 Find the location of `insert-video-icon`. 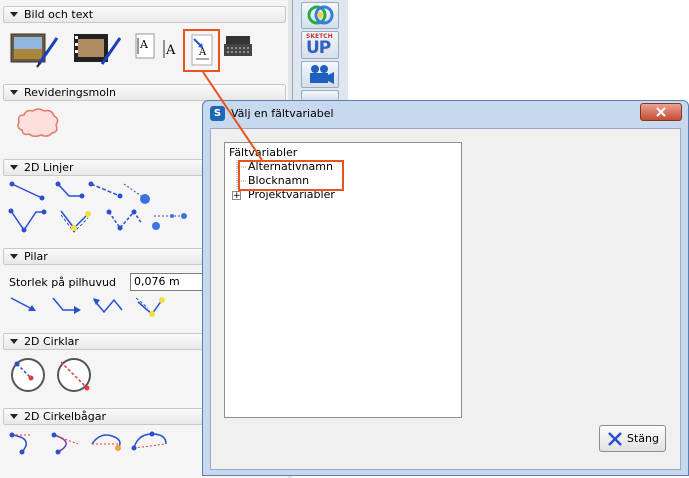

insert-video-icon is located at coordinates (98, 50).